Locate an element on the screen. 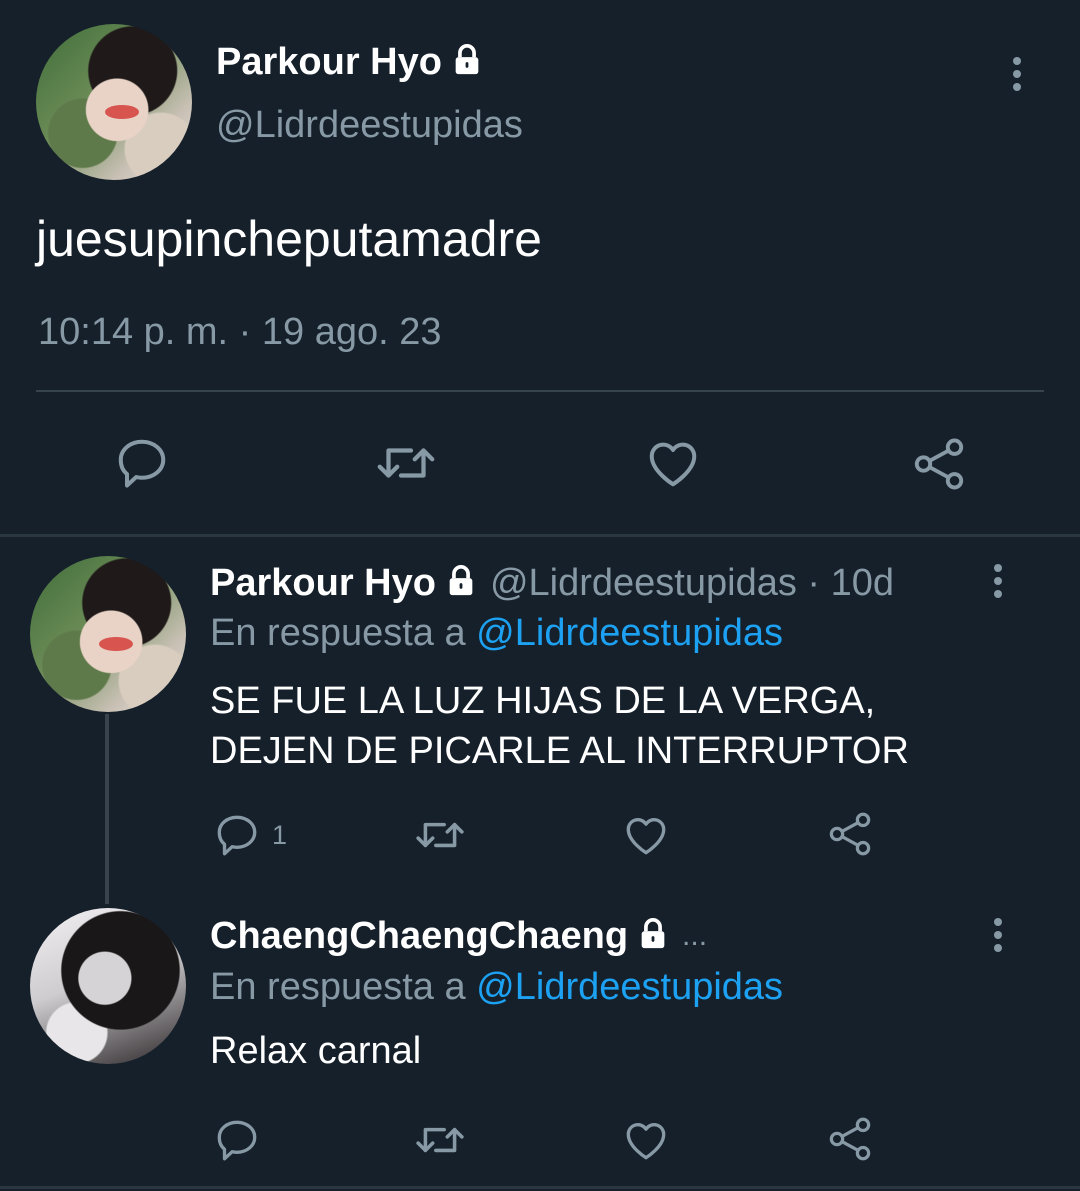  tweet-timestamp: 10:14 p. m. · 19 ago. 23 is located at coordinates (240, 332).